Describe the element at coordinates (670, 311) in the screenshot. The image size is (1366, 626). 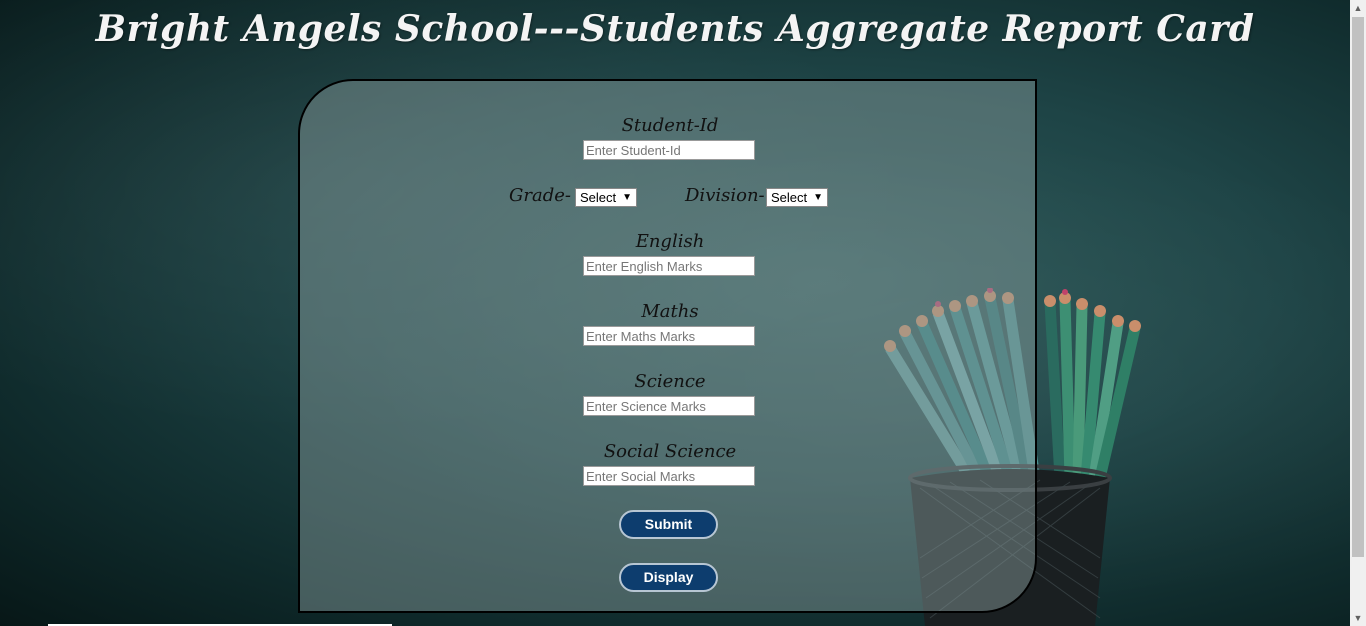
I see `maths-label: Maths` at that location.